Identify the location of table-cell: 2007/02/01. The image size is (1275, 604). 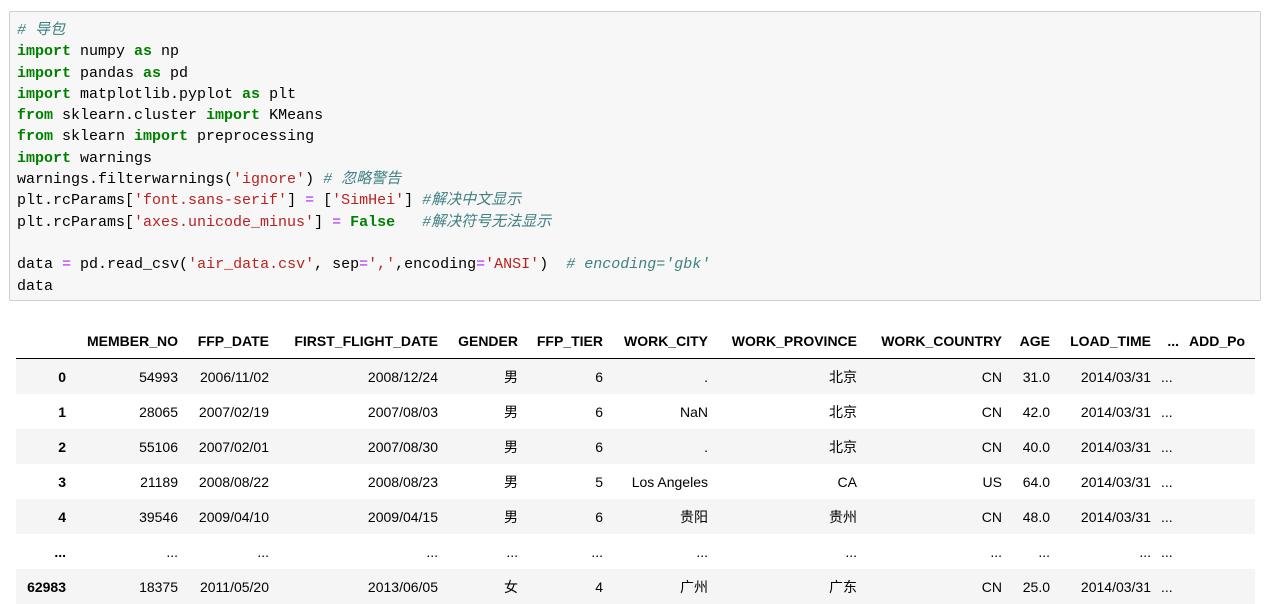
(228, 446).